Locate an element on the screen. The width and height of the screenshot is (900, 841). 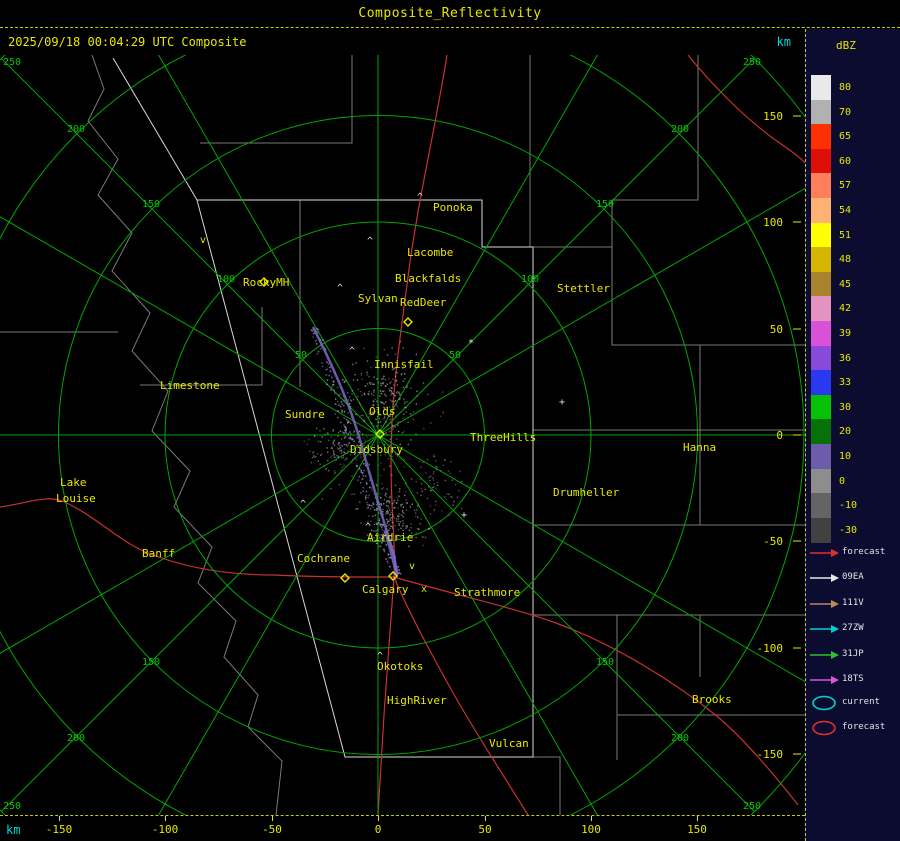
city-label: Brooks is located at coordinates (712, 699).